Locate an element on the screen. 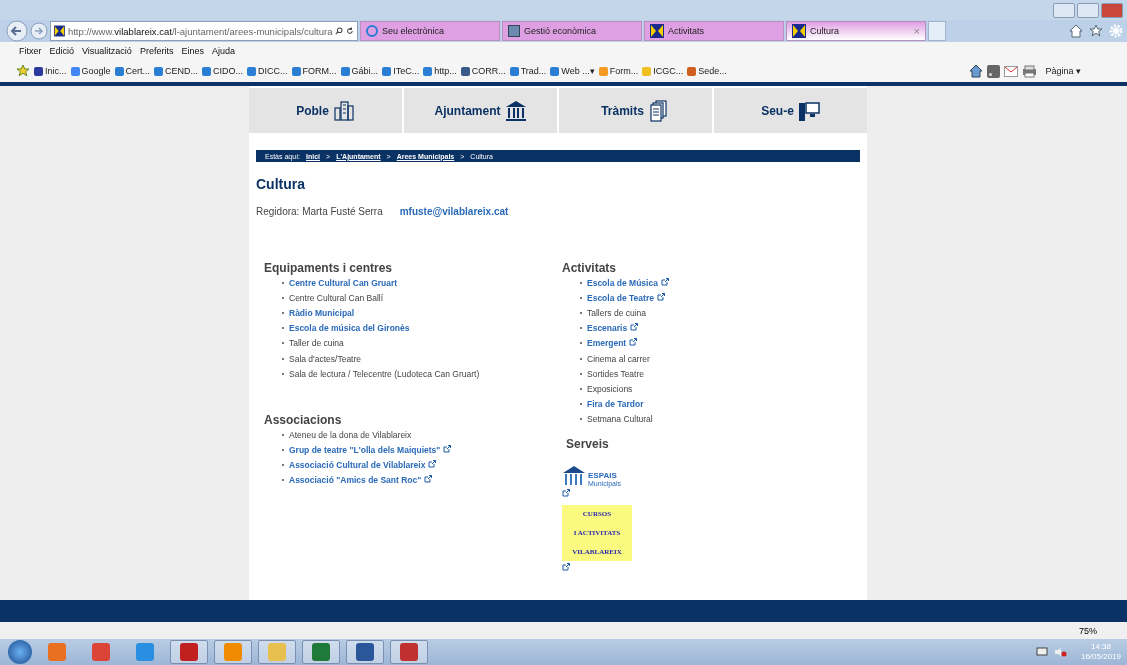  clock-time: 14:38 is located at coordinates (1100, 647).